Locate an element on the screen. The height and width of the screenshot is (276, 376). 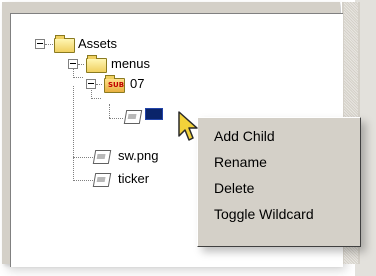
mouse-cursor-icon is located at coordinates (188, 126).